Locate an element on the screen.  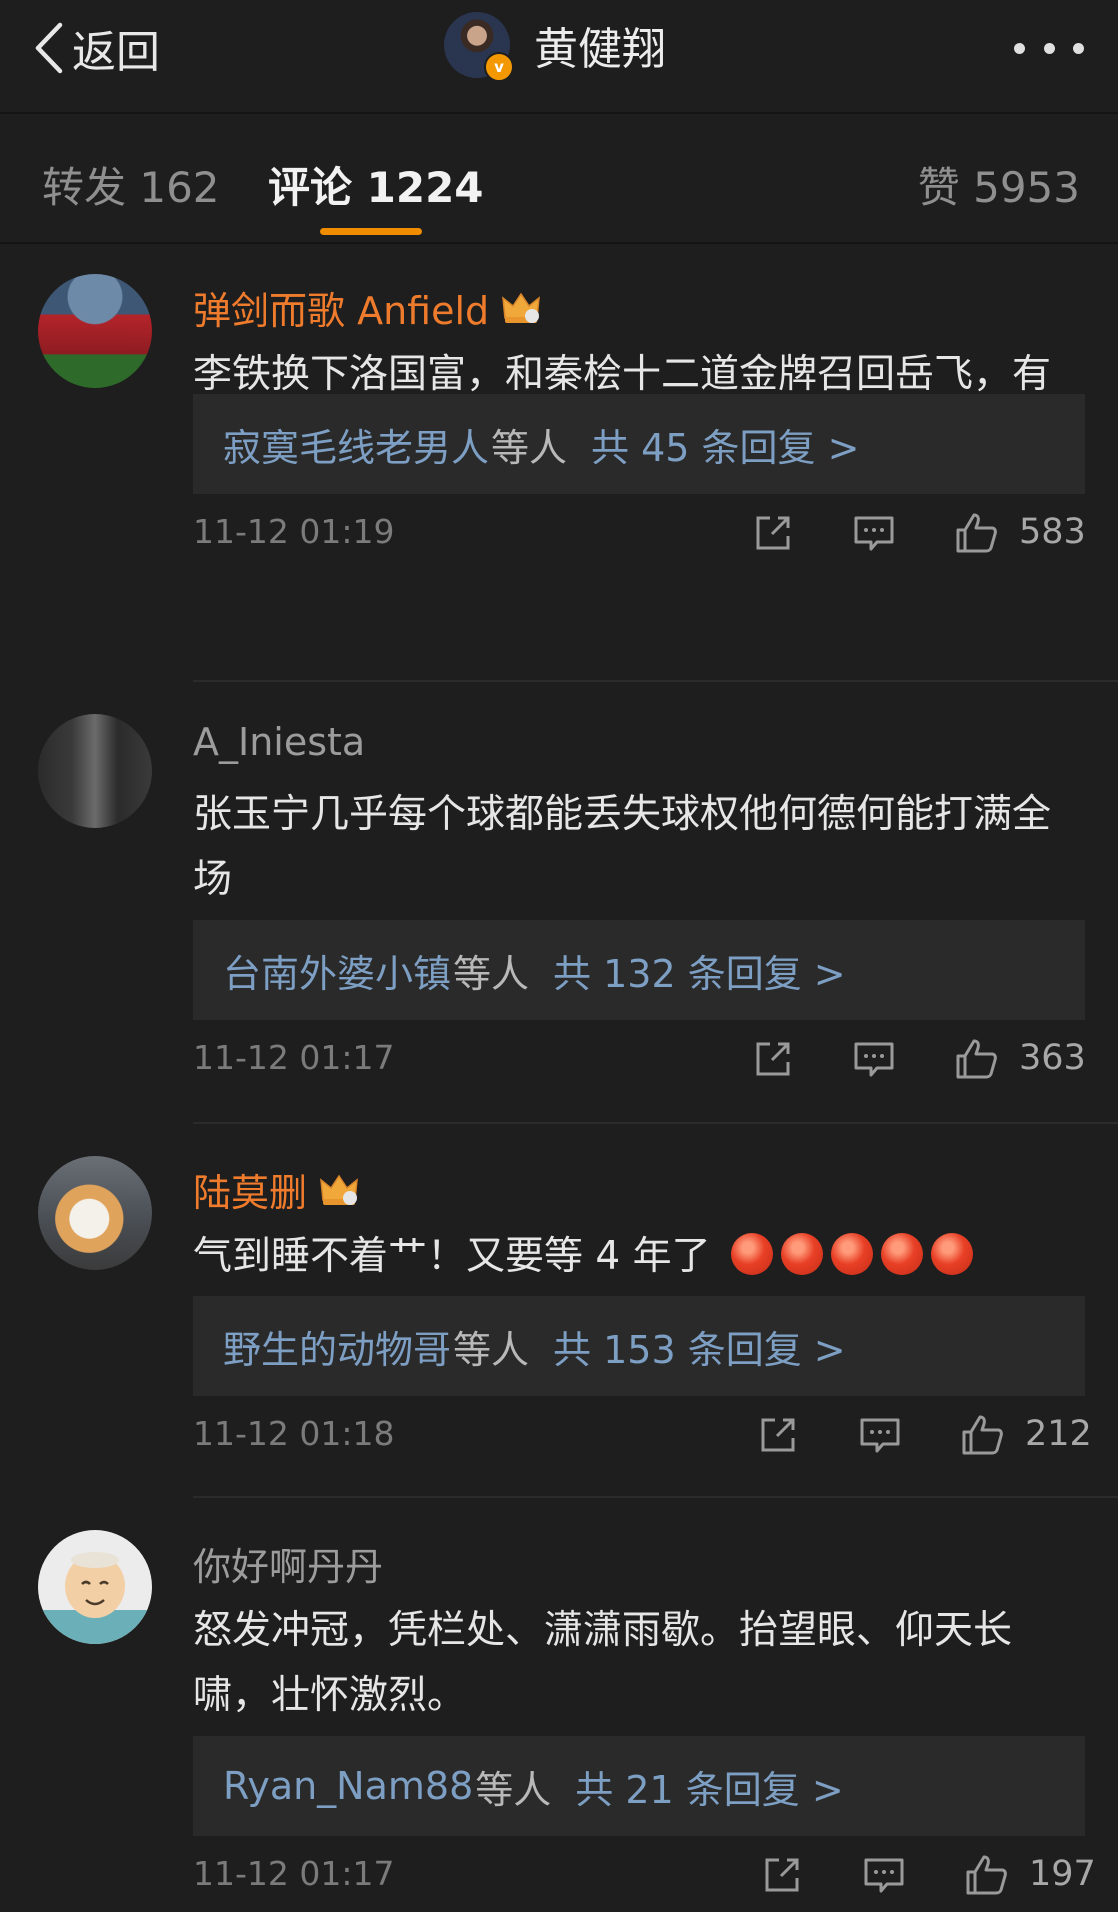
tabs-divider is located at coordinates (559, 243).